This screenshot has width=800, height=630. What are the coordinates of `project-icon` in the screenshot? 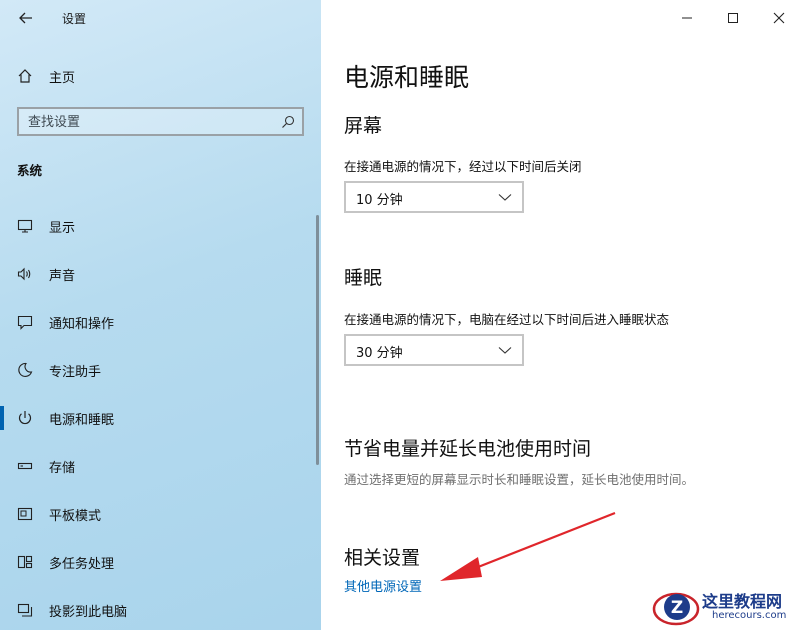 It's located at (25, 610).